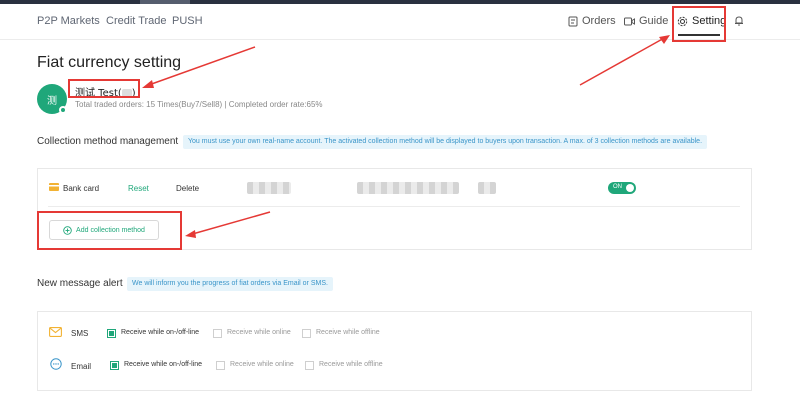 This screenshot has width=800, height=406. What do you see at coordinates (114, 365) in the screenshot?
I see `email-receive-on-off-line-checkbox` at bounding box center [114, 365].